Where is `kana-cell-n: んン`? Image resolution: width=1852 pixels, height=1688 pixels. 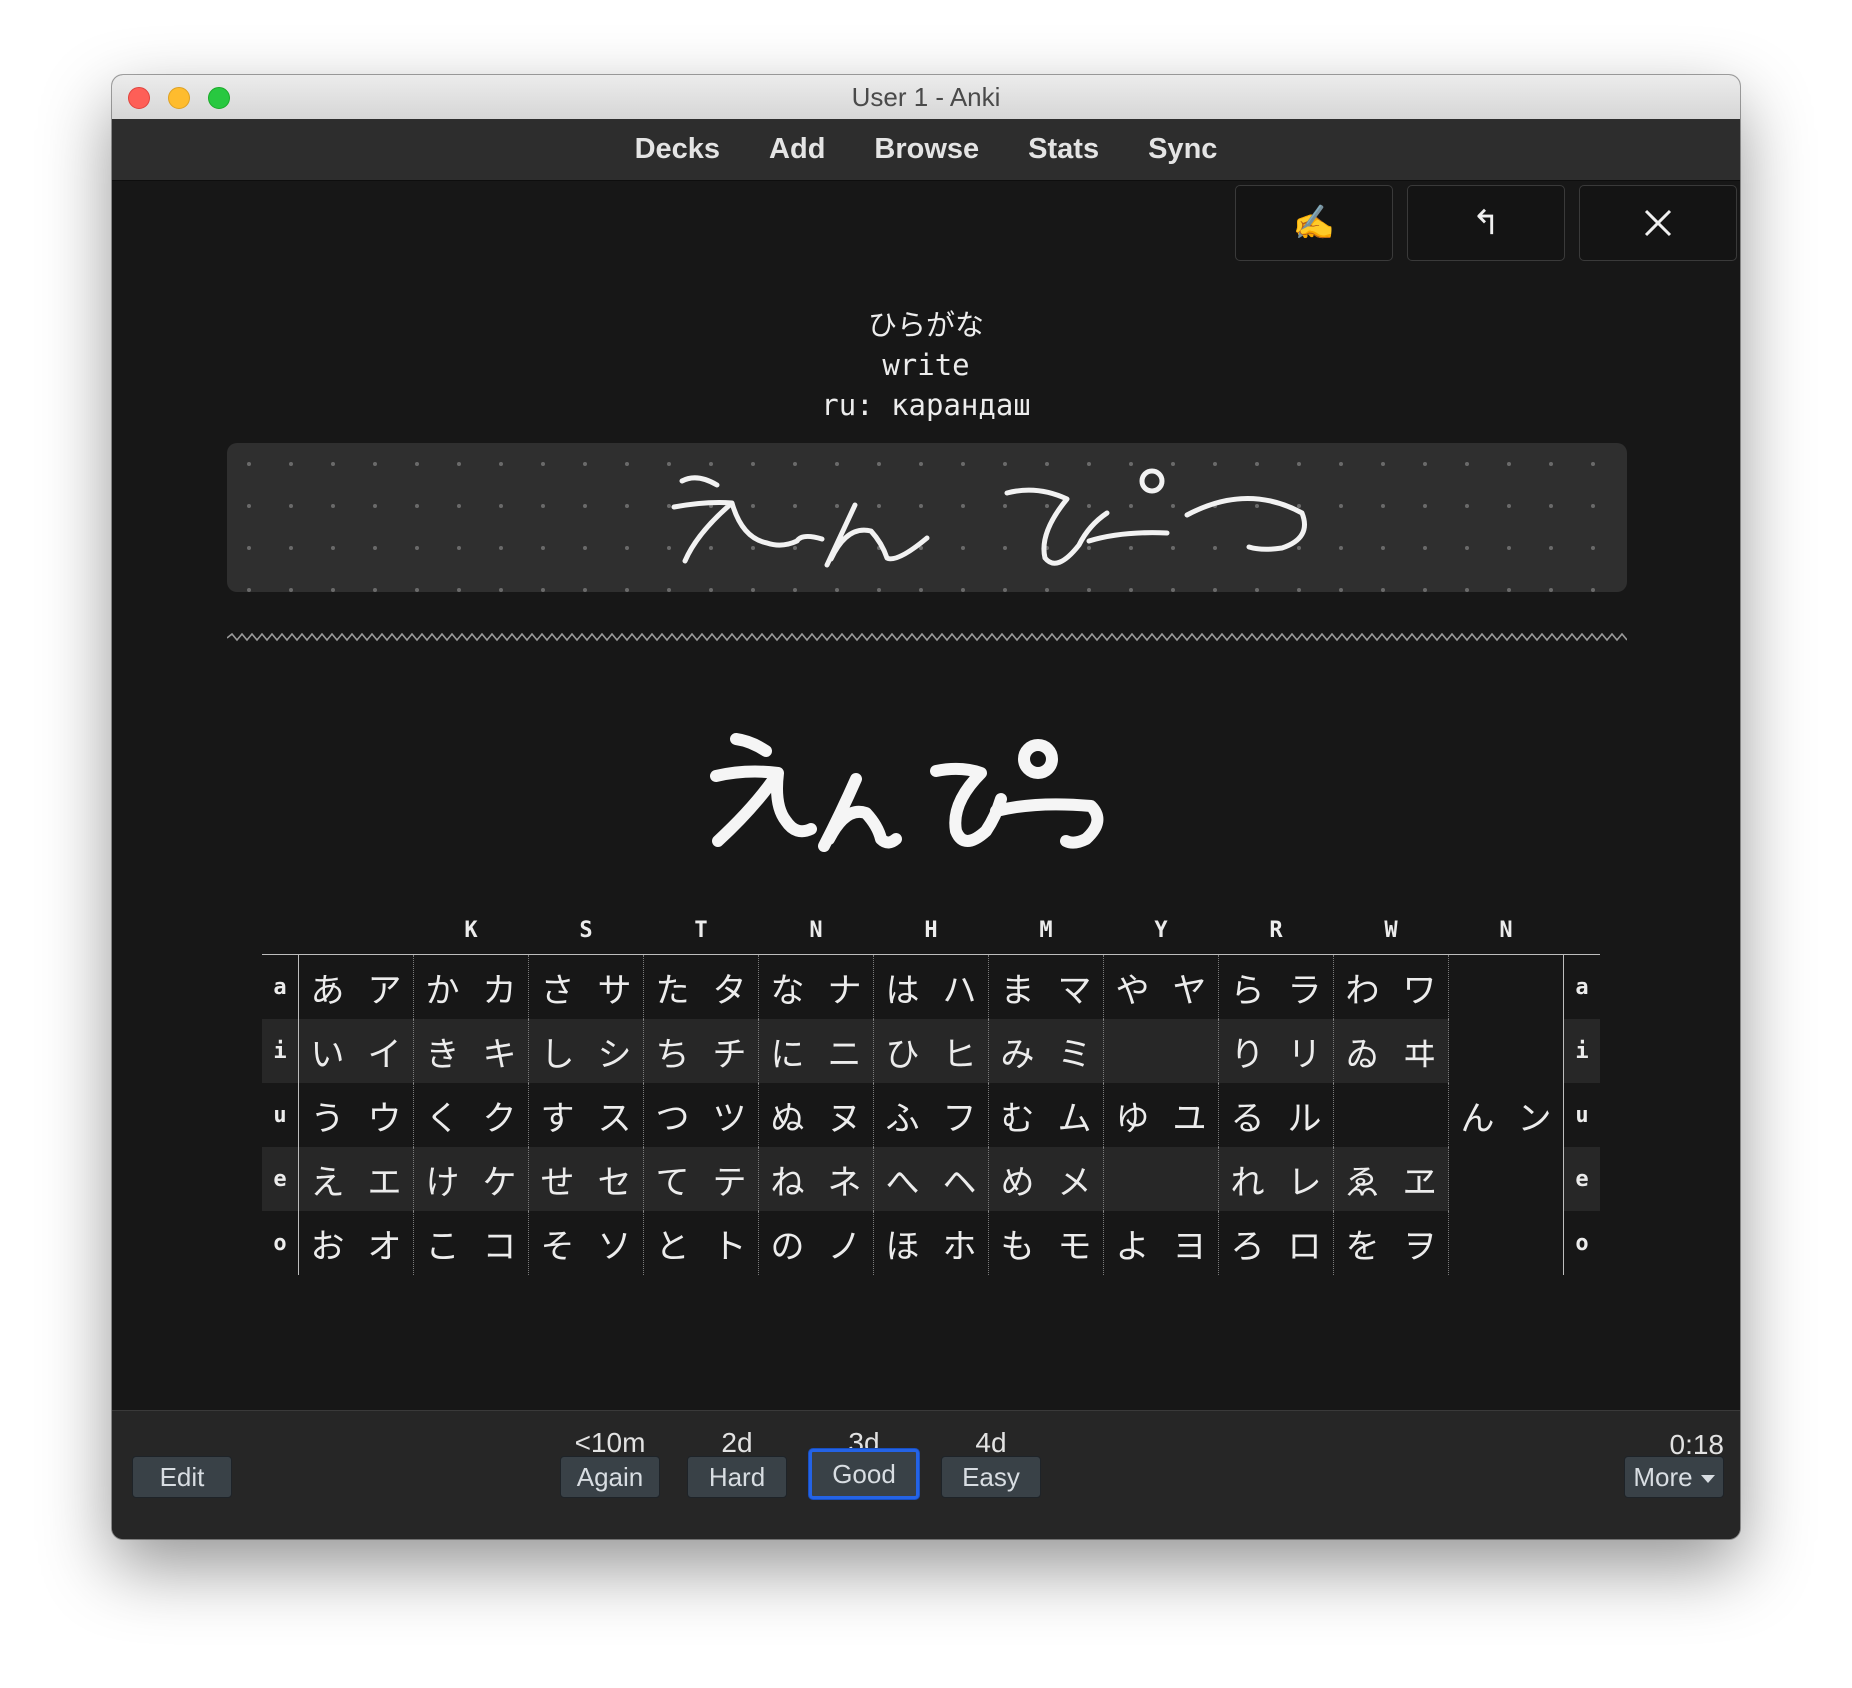
kana-cell-n: んン is located at coordinates (1506, 1114).